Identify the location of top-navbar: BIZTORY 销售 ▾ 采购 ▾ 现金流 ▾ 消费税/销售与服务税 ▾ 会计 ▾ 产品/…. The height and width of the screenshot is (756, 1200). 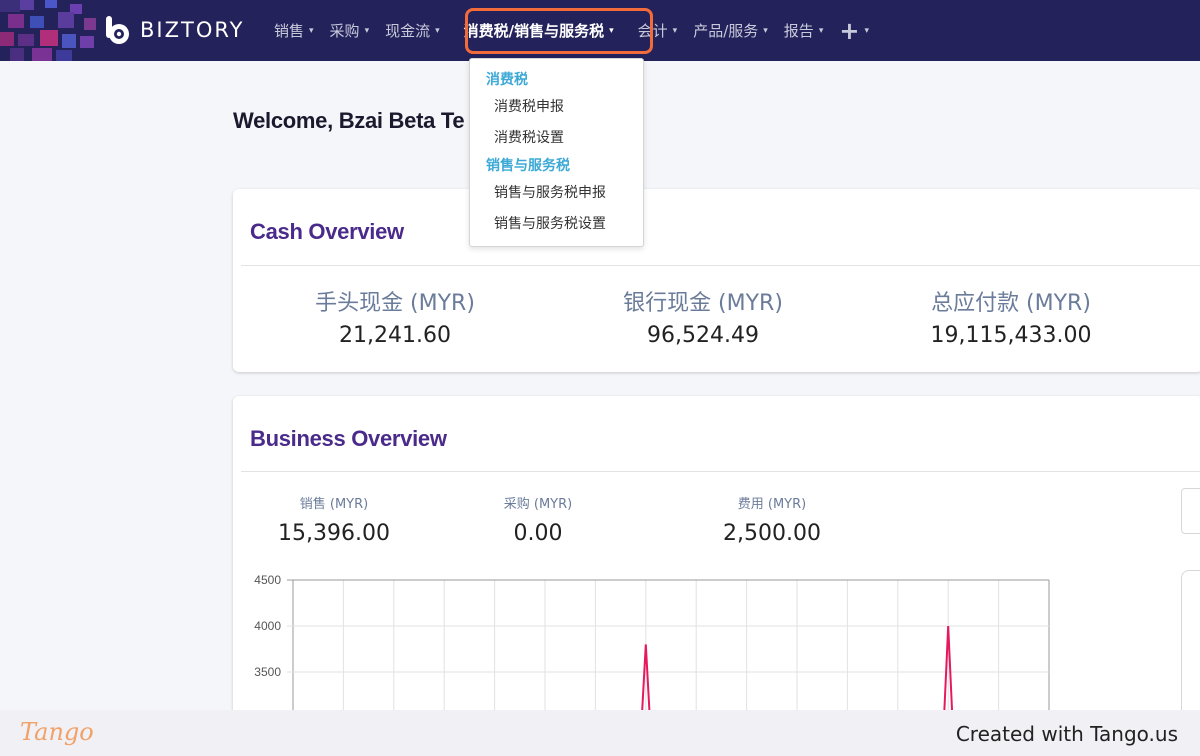
(600, 30).